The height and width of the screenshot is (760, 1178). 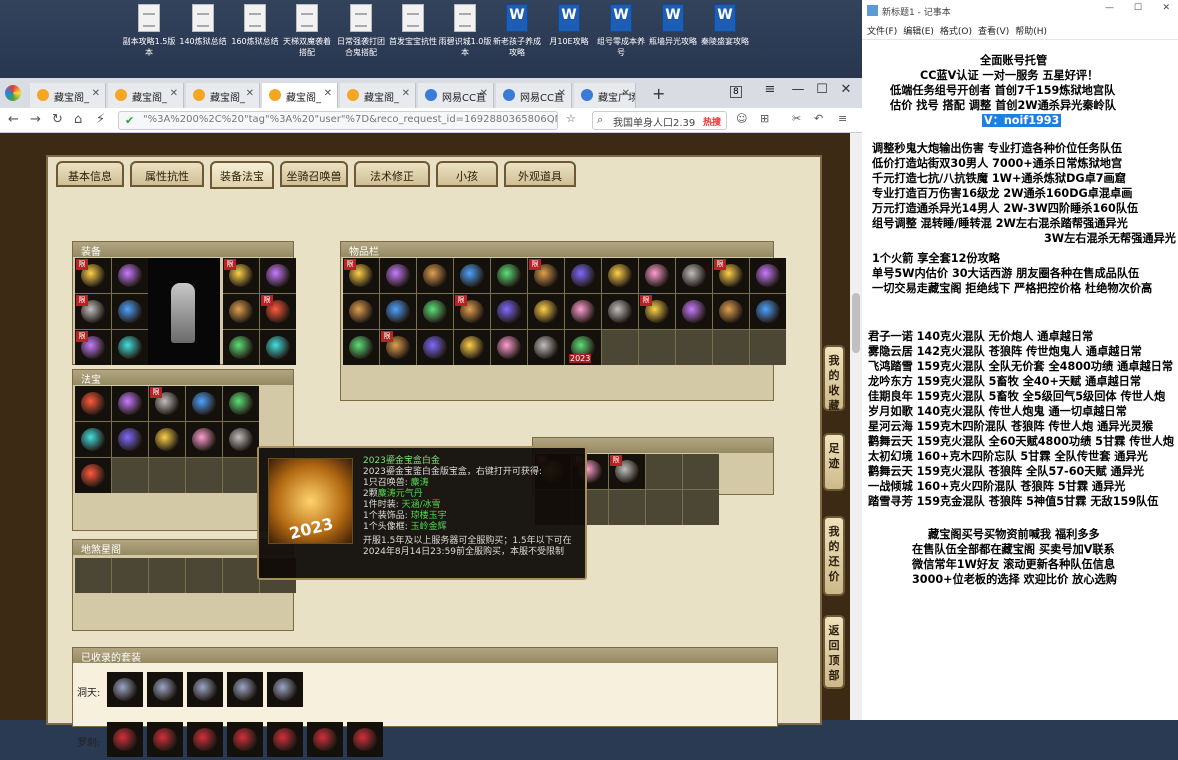 What do you see at coordinates (100, 119) in the screenshot?
I see `lightning-icon: ⚡` at bounding box center [100, 119].